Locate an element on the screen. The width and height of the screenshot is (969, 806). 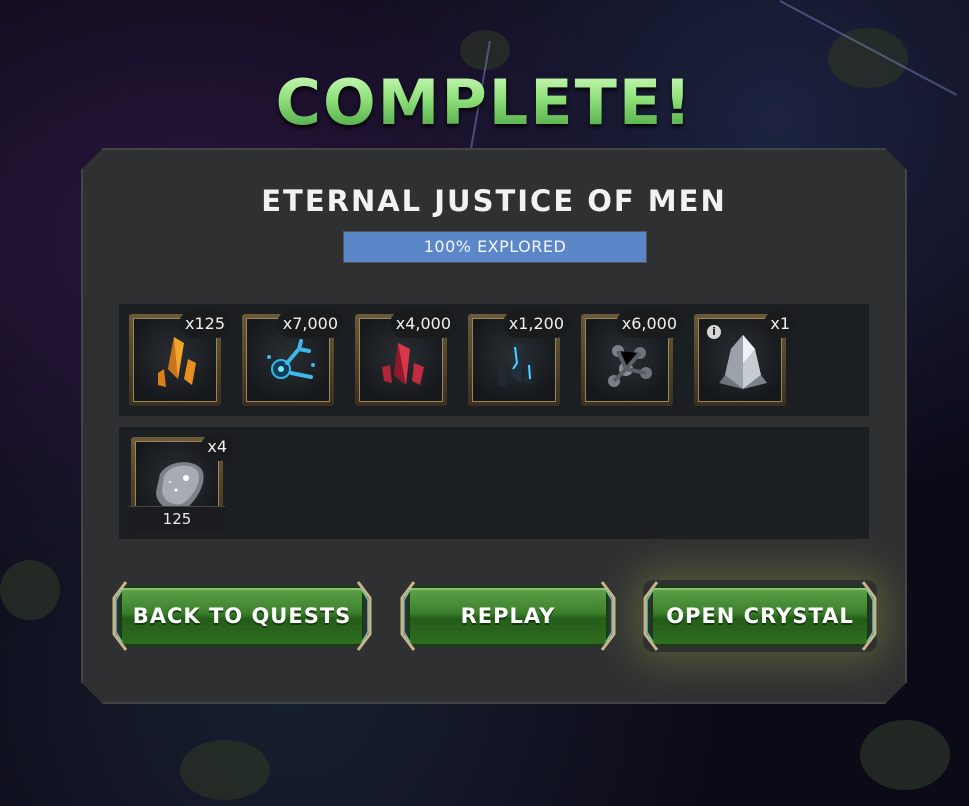
exploration-progress-bar: 100% EXPLORED is located at coordinates (495, 247).